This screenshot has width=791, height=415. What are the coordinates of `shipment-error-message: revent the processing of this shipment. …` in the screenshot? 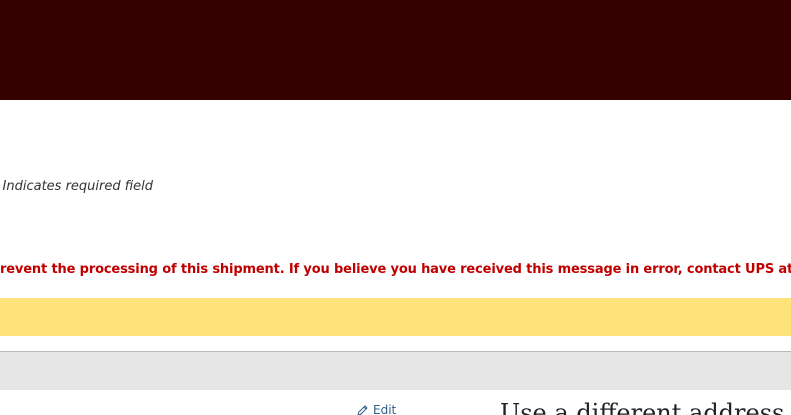 It's located at (395, 269).